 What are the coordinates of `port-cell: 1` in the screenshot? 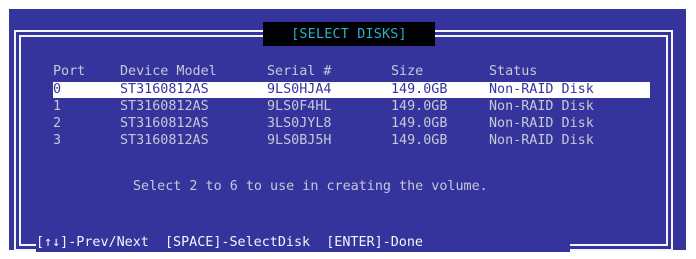 It's located at (57, 106).